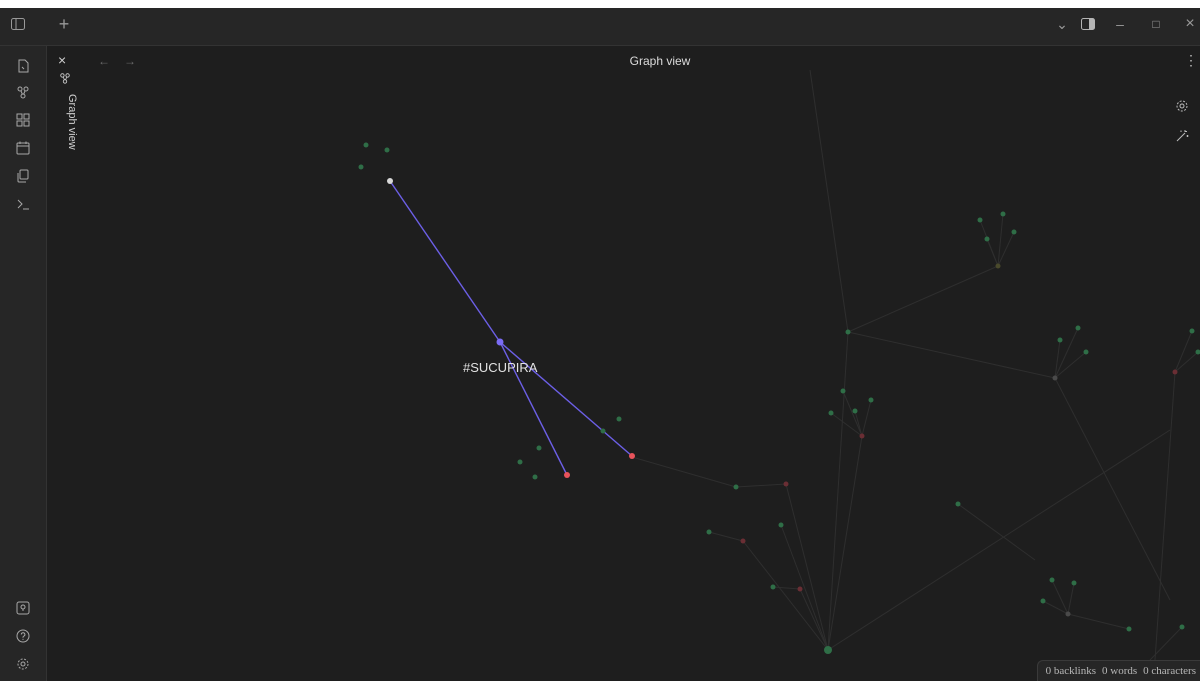  I want to click on graph-node-focused, so click(500, 342).